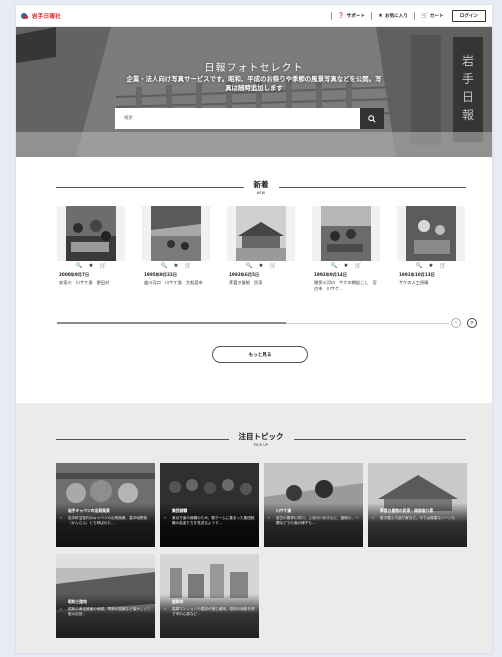 The width and height of the screenshot is (502, 657). I want to click on photo-card: 🔍 ★ 🛒 2000年9月7日 安家川 川サケ漁 野田村, so click(91, 251).